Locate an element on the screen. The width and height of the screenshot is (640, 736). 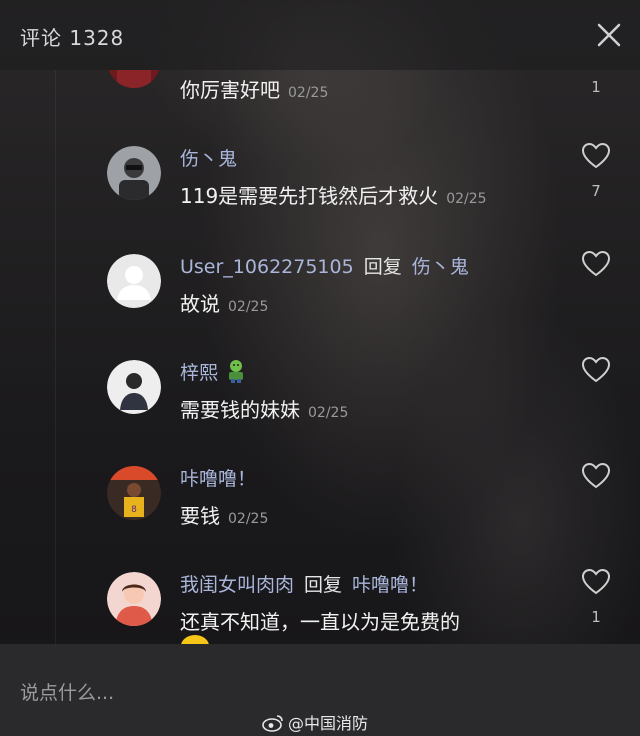
comment-item: 8 咔噜噜！ 要钱 02/25 is located at coordinates (320, 512).